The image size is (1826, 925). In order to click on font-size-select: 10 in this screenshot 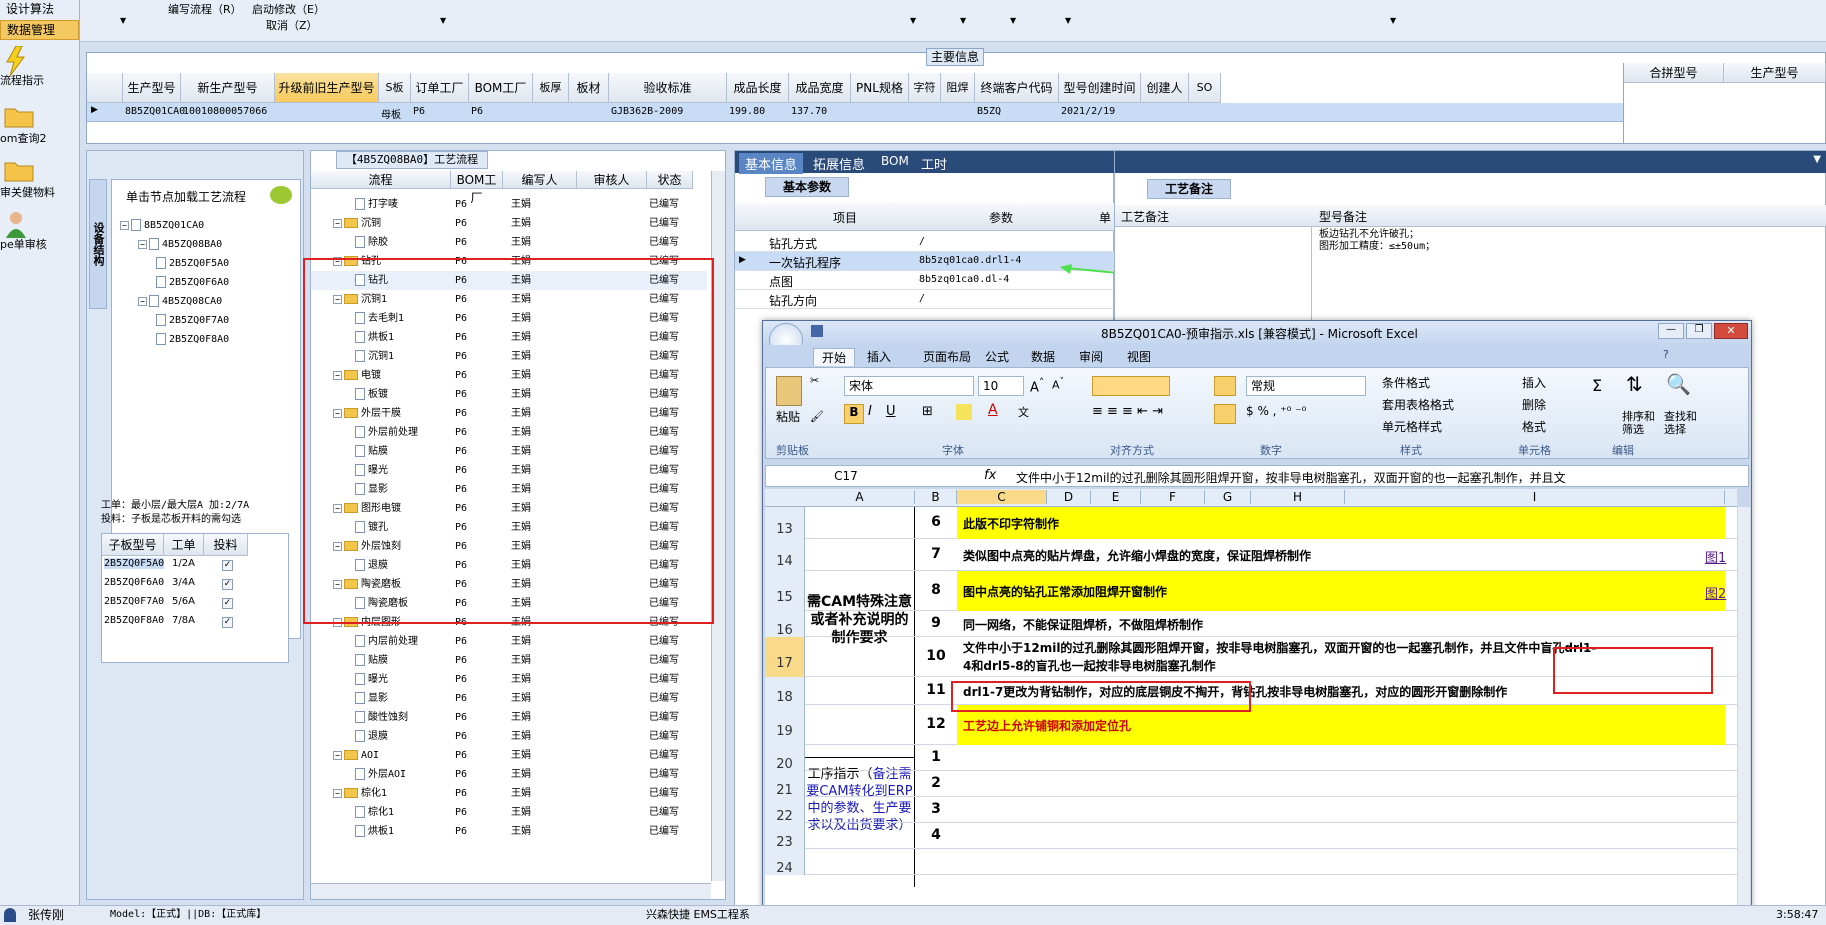, I will do `click(1001, 386)`.